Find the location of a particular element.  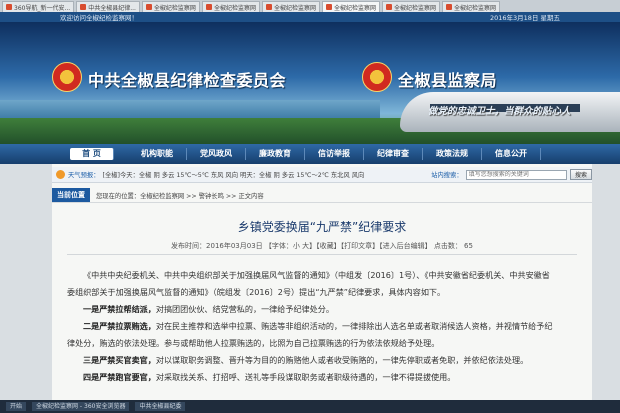

os-taskbar: 开始 全椒纪检监察网 - 360安全浏览器 中共全椒县纪委 is located at coordinates (310, 406).